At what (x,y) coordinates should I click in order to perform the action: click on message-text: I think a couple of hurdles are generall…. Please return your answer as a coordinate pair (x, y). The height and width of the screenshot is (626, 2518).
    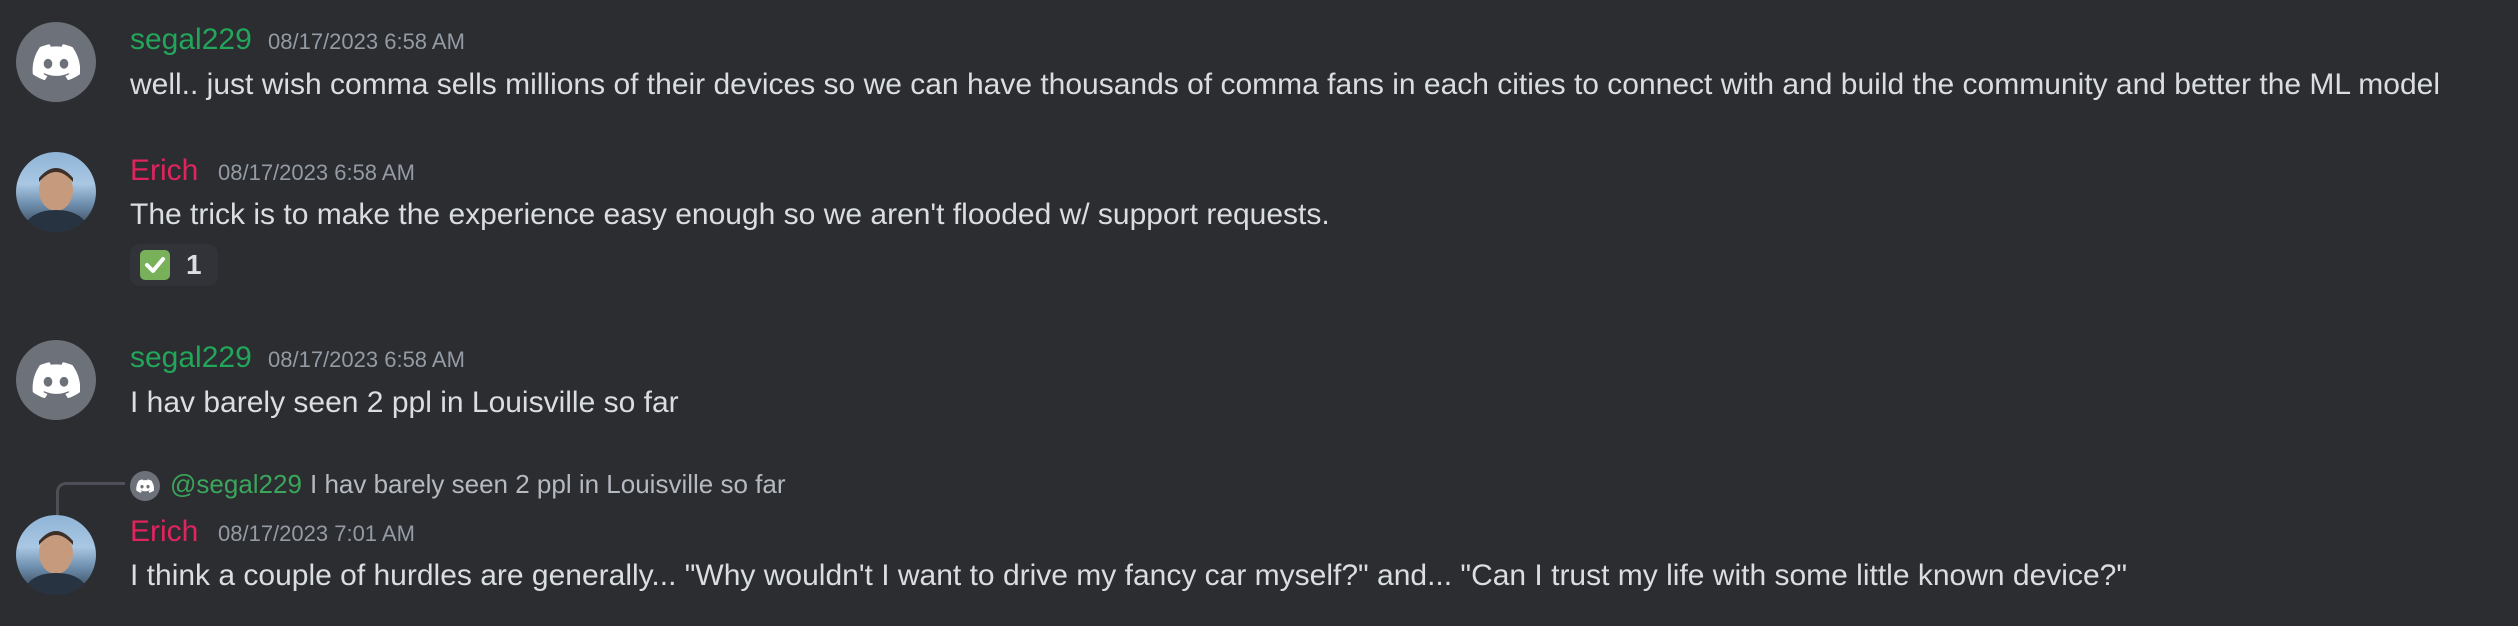
    Looking at the image, I should click on (1128, 575).